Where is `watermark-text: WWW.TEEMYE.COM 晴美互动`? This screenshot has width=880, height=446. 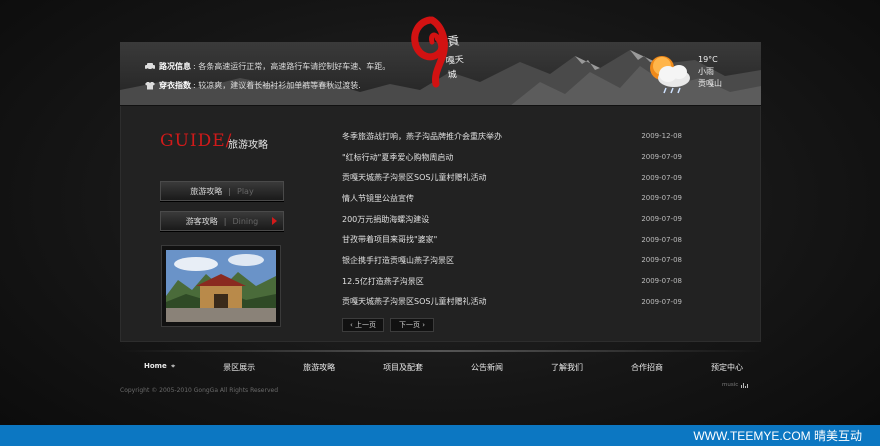
watermark-text: WWW.TEEMYE.COM 晴美互动 is located at coordinates (777, 436).